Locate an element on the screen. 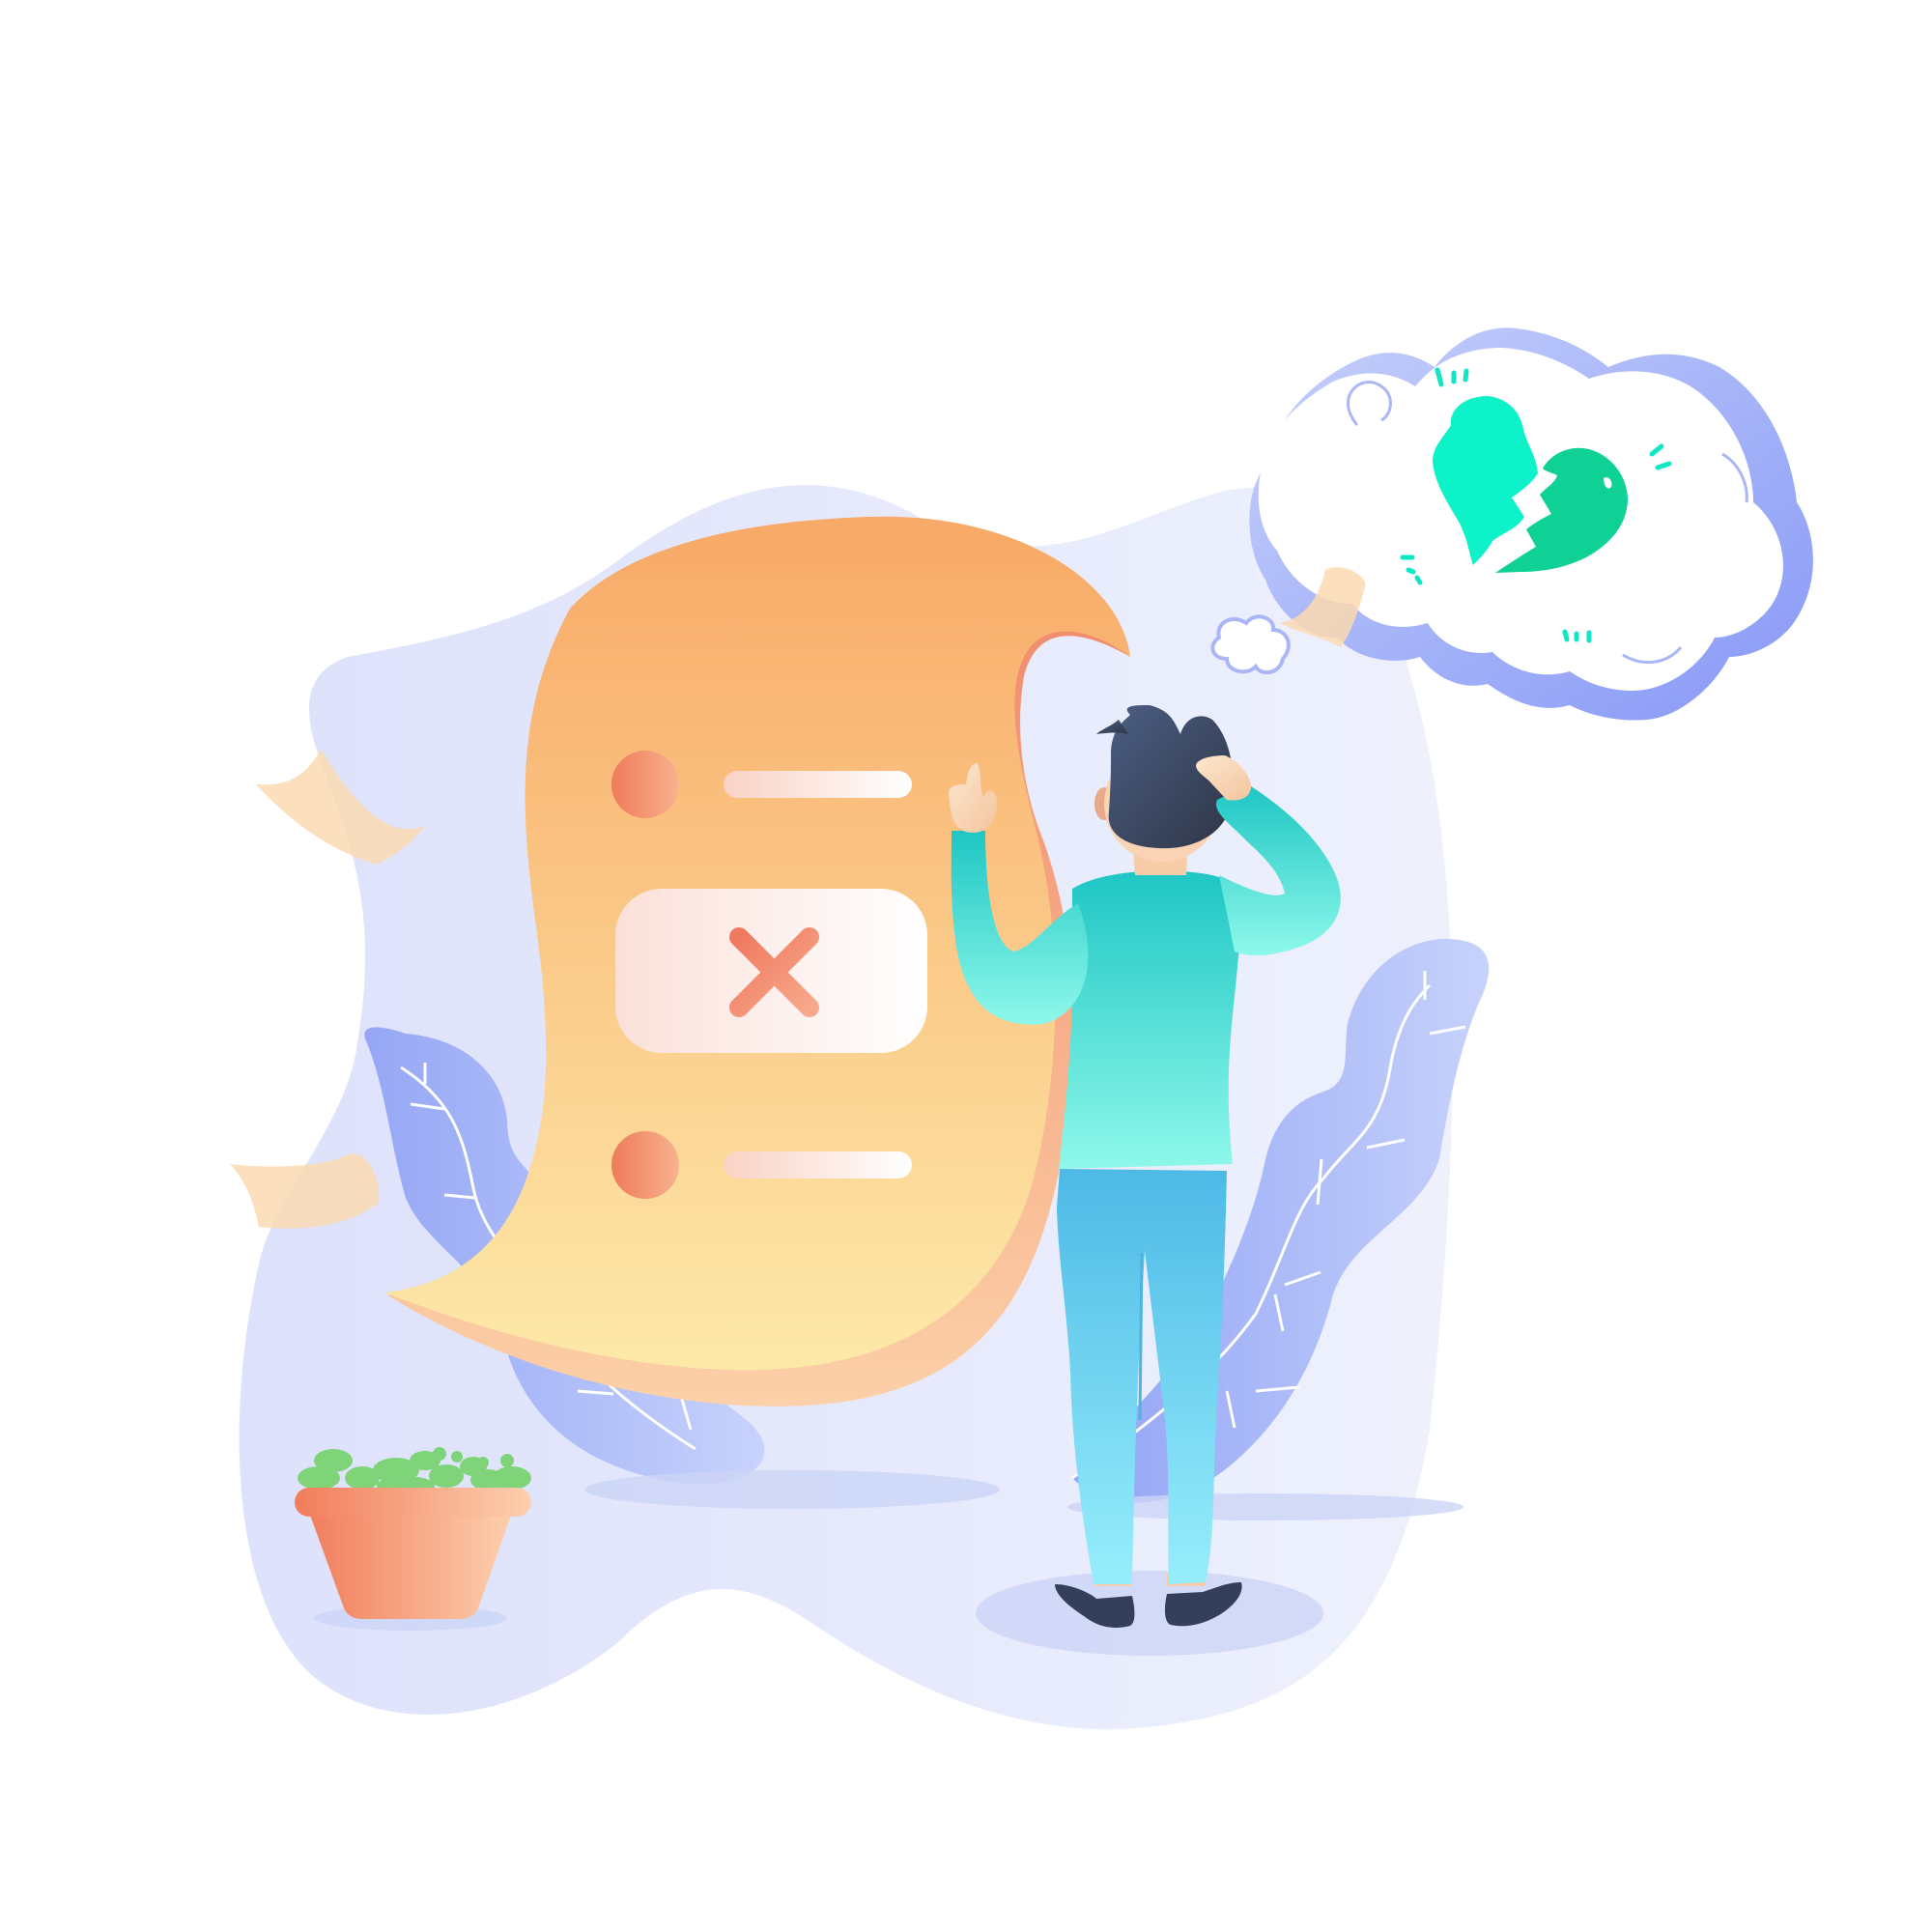 Image resolution: width=1932 pixels, height=1932 pixels. person-shadow is located at coordinates (1149, 1613).